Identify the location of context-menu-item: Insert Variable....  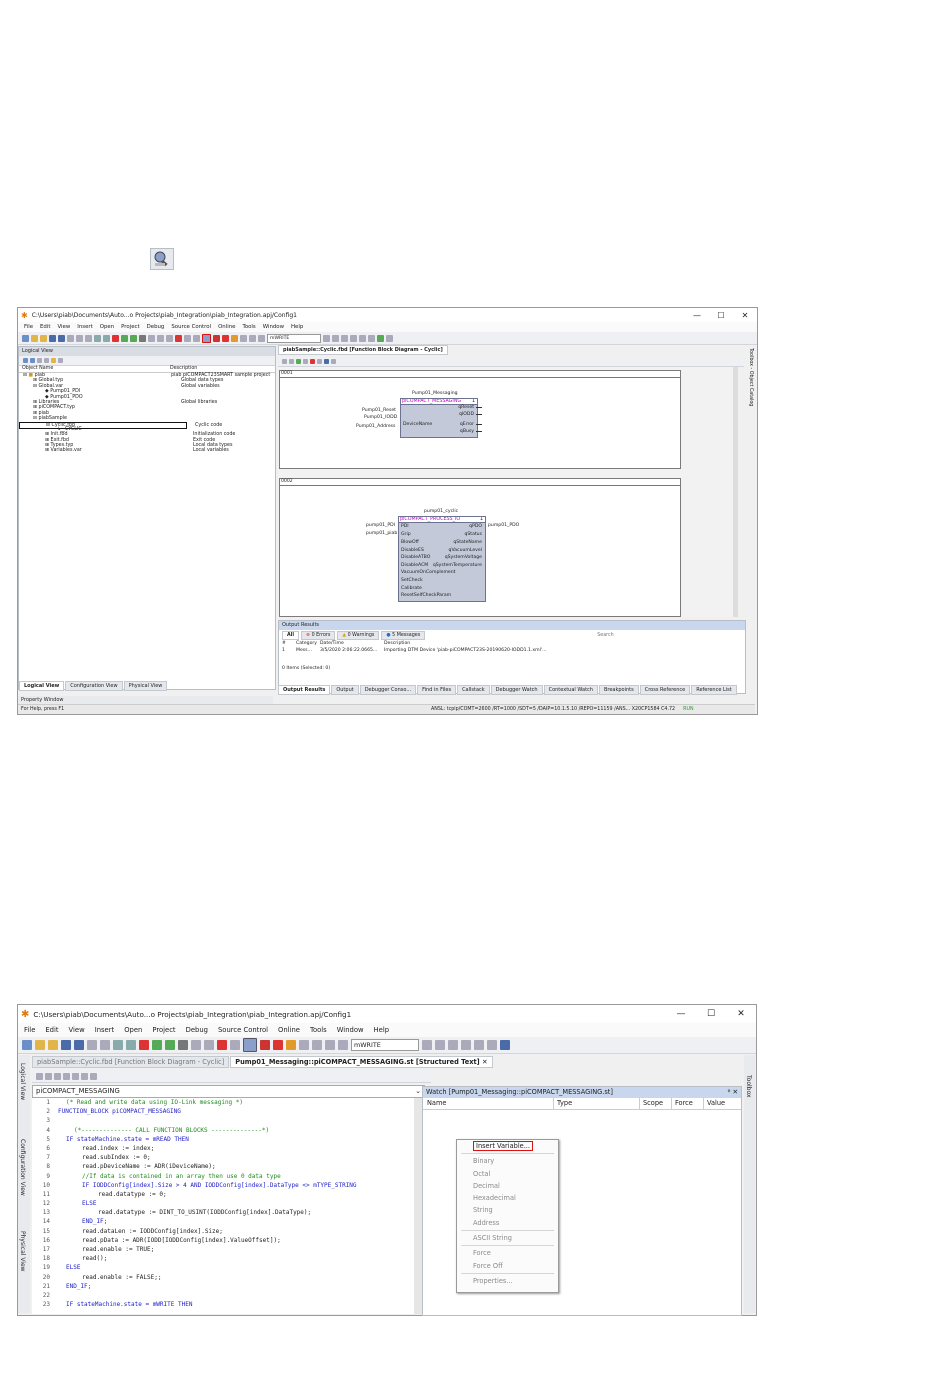
(507, 1146).